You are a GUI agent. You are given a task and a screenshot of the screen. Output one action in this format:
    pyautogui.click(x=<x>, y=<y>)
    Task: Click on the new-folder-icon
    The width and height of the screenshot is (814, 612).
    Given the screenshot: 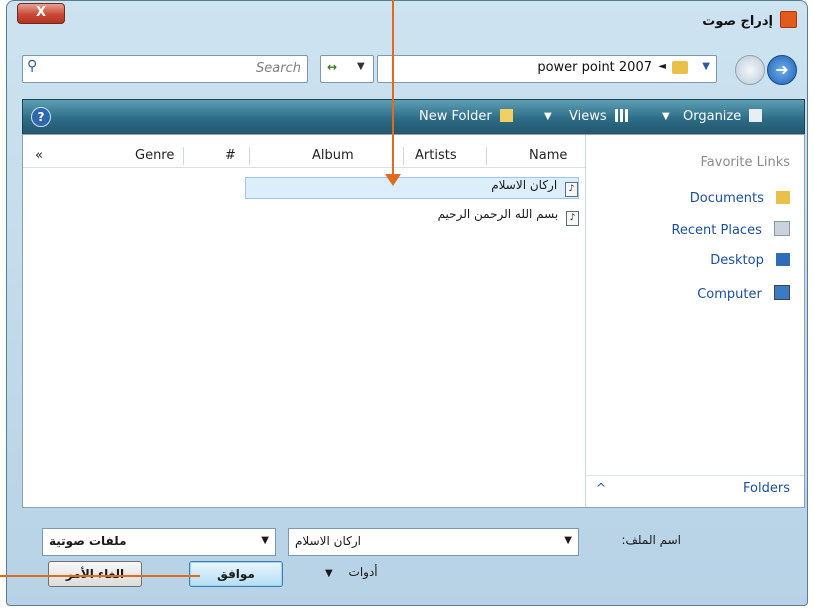 What is the action you would take?
    pyautogui.click(x=506, y=115)
    